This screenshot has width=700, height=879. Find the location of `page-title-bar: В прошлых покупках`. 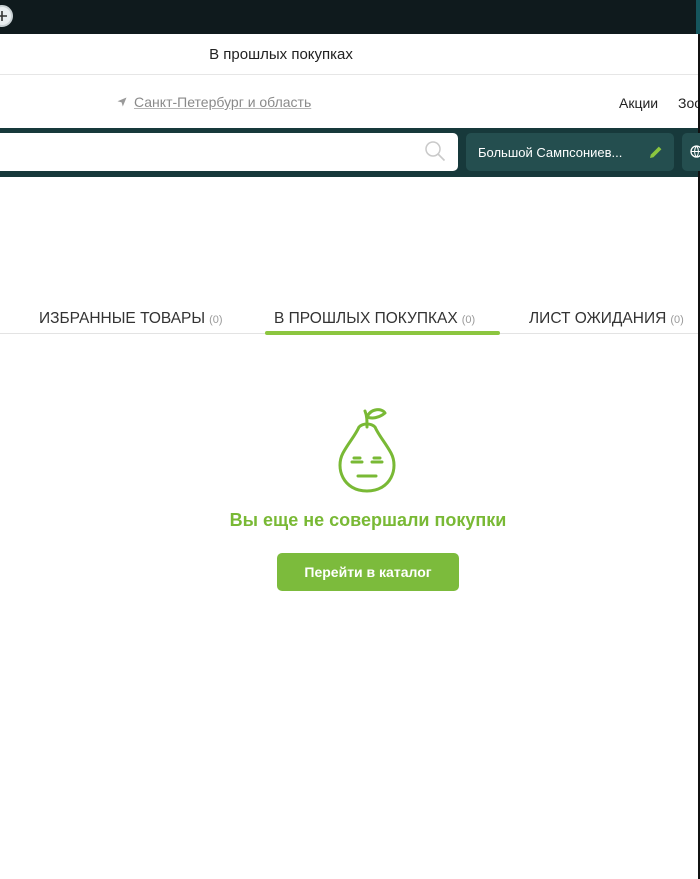

page-title-bar: В прошлых покупках is located at coordinates (349, 54).